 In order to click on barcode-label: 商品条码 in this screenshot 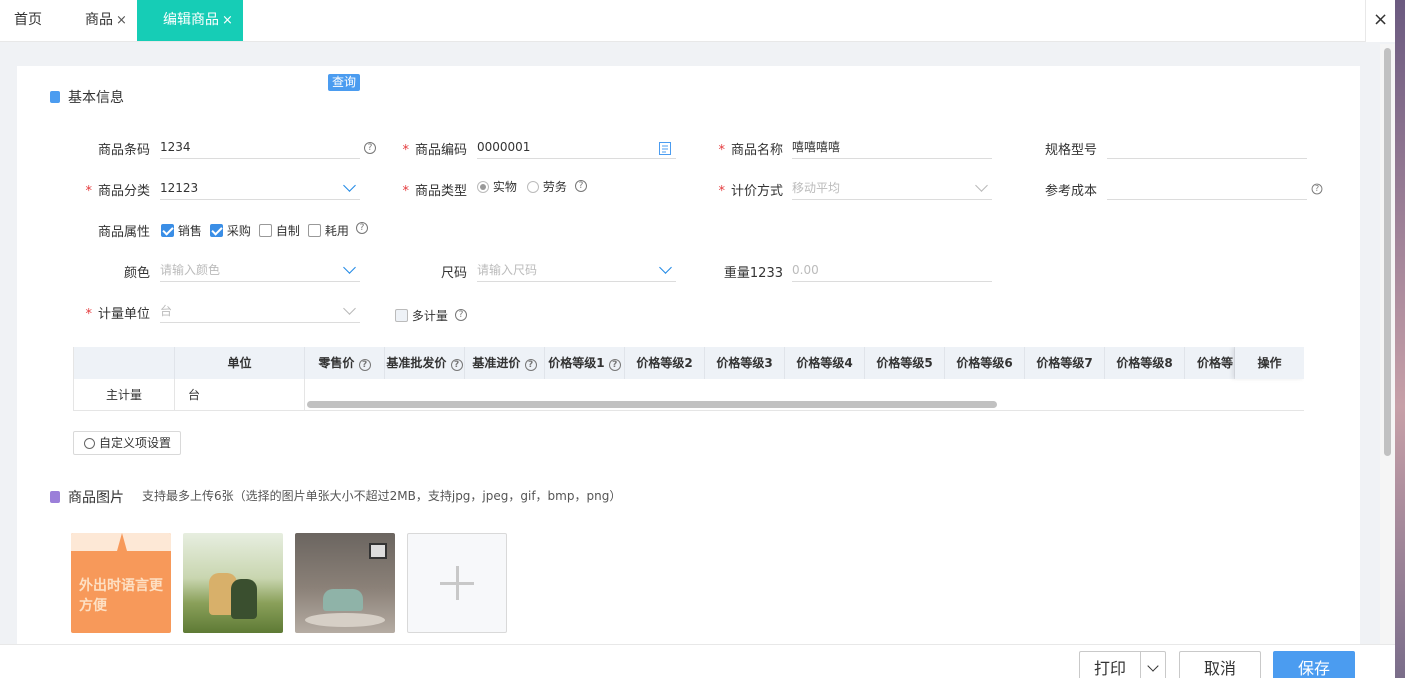, I will do `click(123, 150)`.